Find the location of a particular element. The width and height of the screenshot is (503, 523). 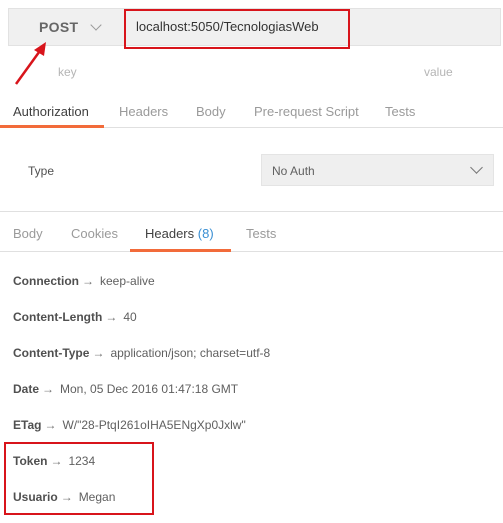

tab-cookies: Cookies is located at coordinates (94, 233).